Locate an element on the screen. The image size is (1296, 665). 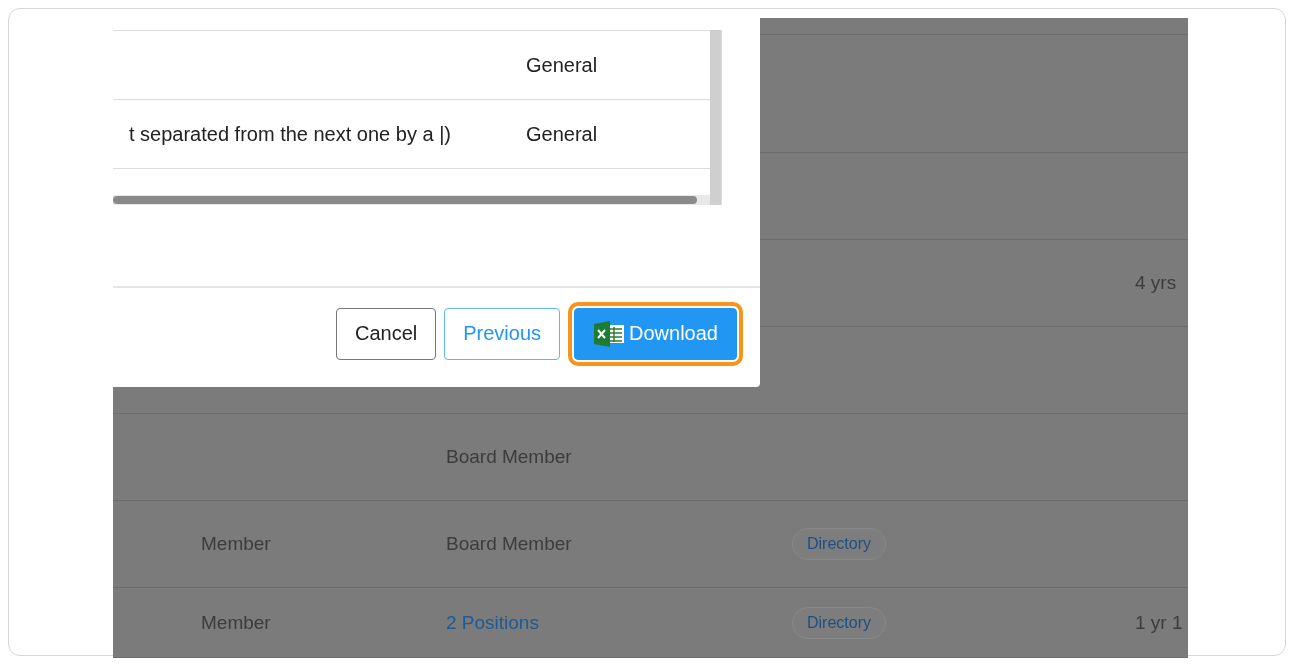
table-cell-text: t separated from the next one by a |) is located at coordinates (290, 134).